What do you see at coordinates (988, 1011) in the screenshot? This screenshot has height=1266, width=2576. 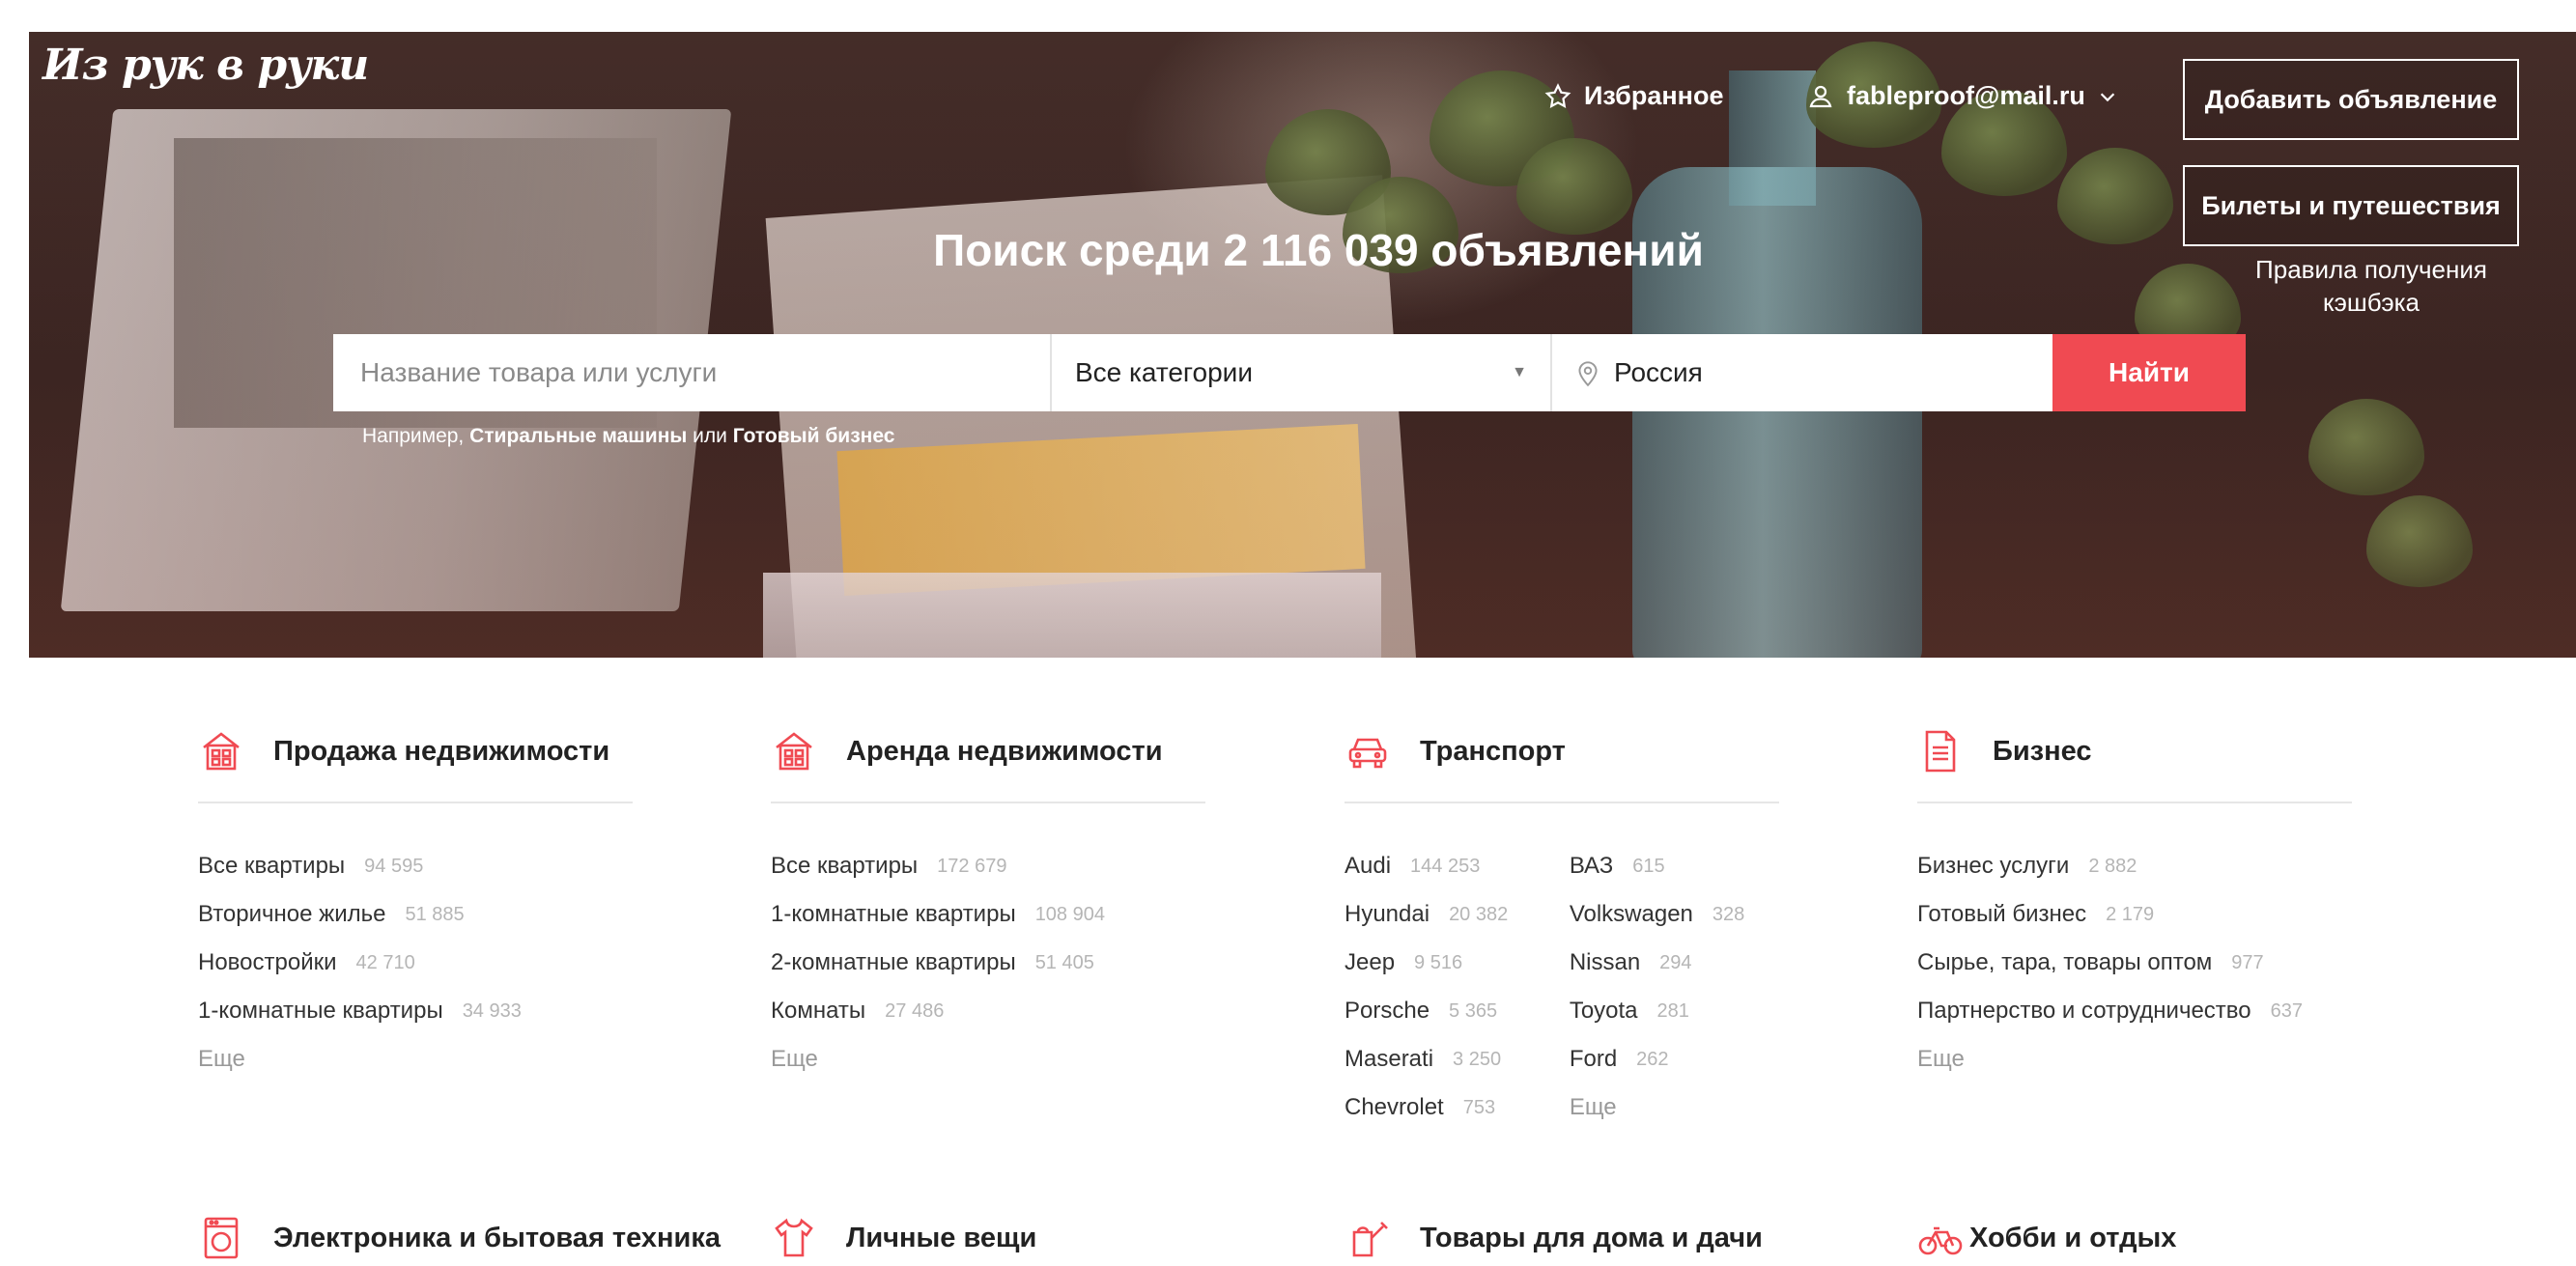 I see `list-item: Комнаты 27 486` at bounding box center [988, 1011].